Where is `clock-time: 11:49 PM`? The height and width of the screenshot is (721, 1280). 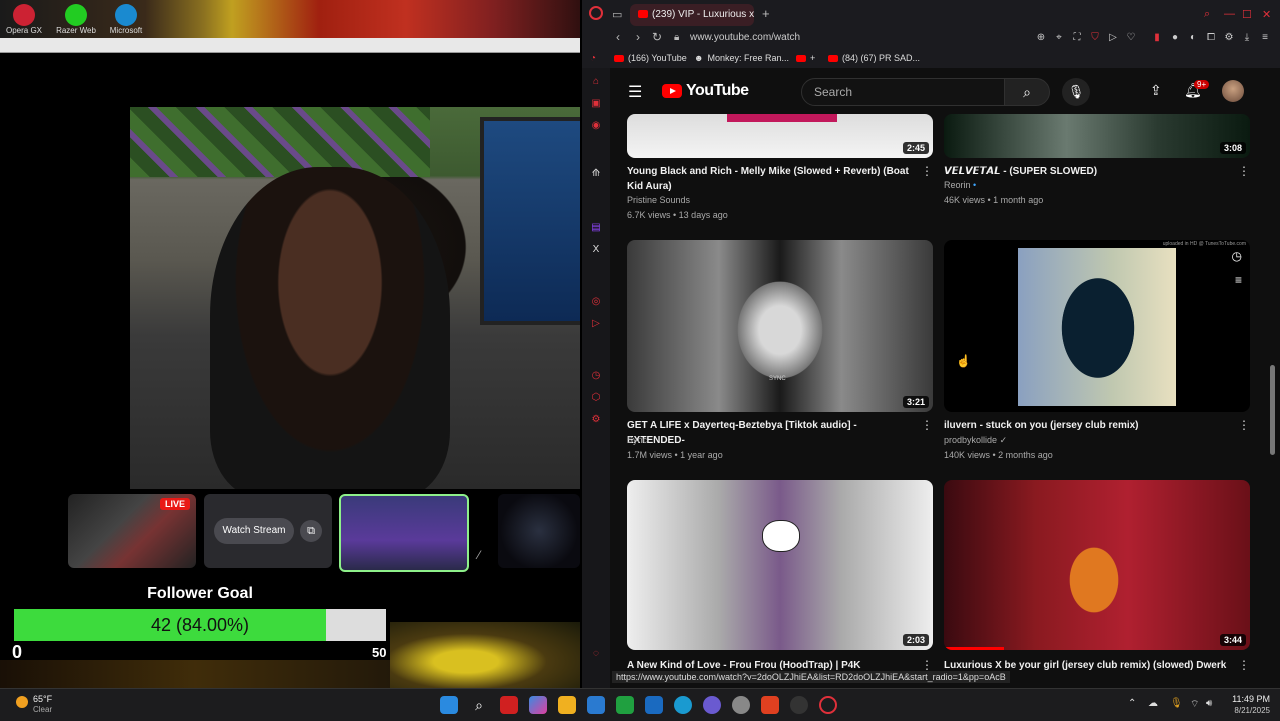
clock-time: 11:49 PM is located at coordinates (1247, 699).